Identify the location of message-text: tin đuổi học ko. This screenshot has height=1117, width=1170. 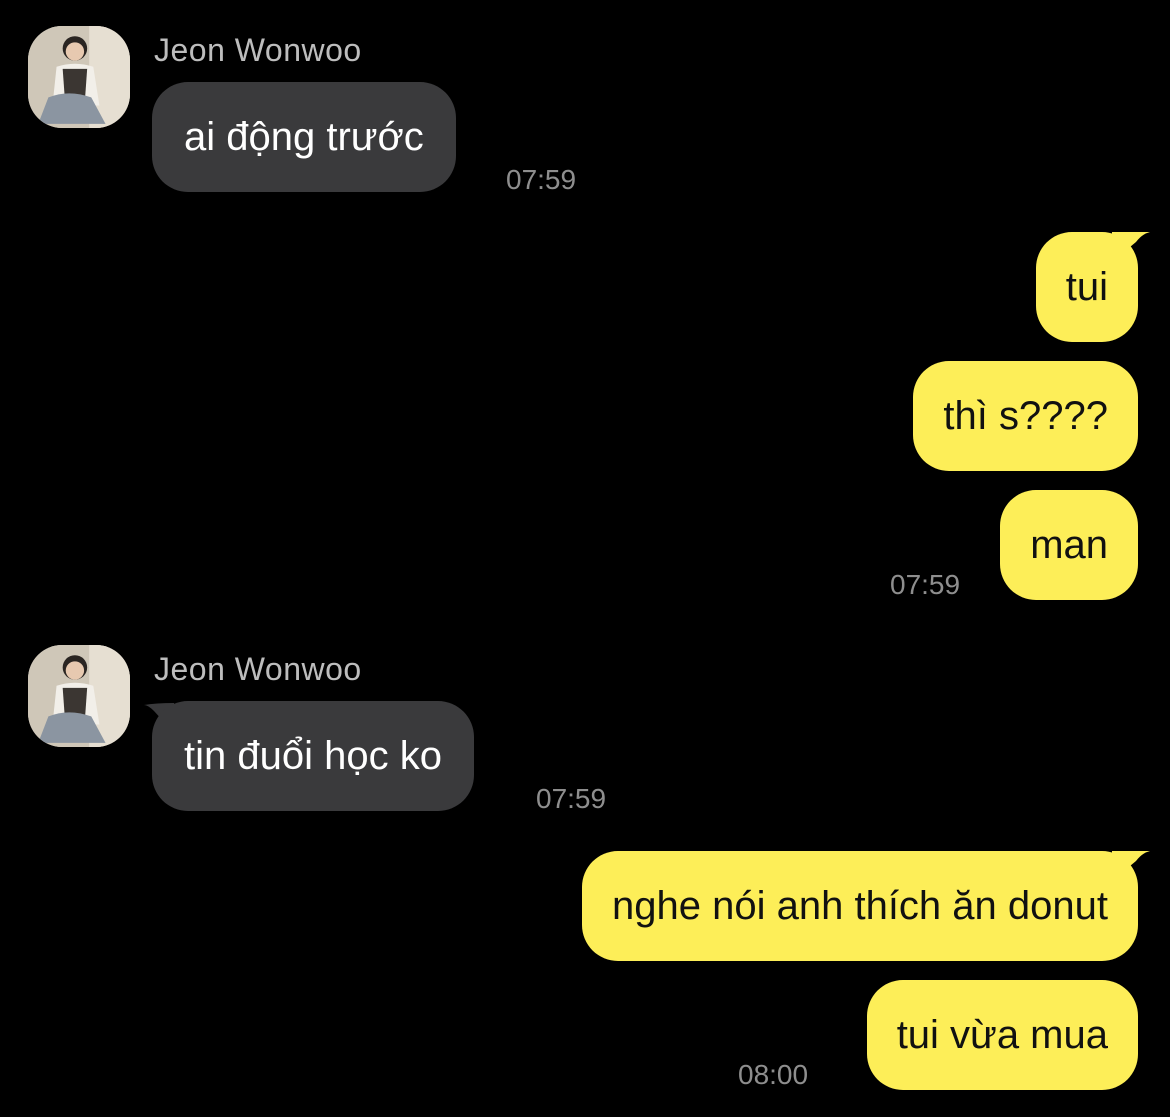
(313, 756).